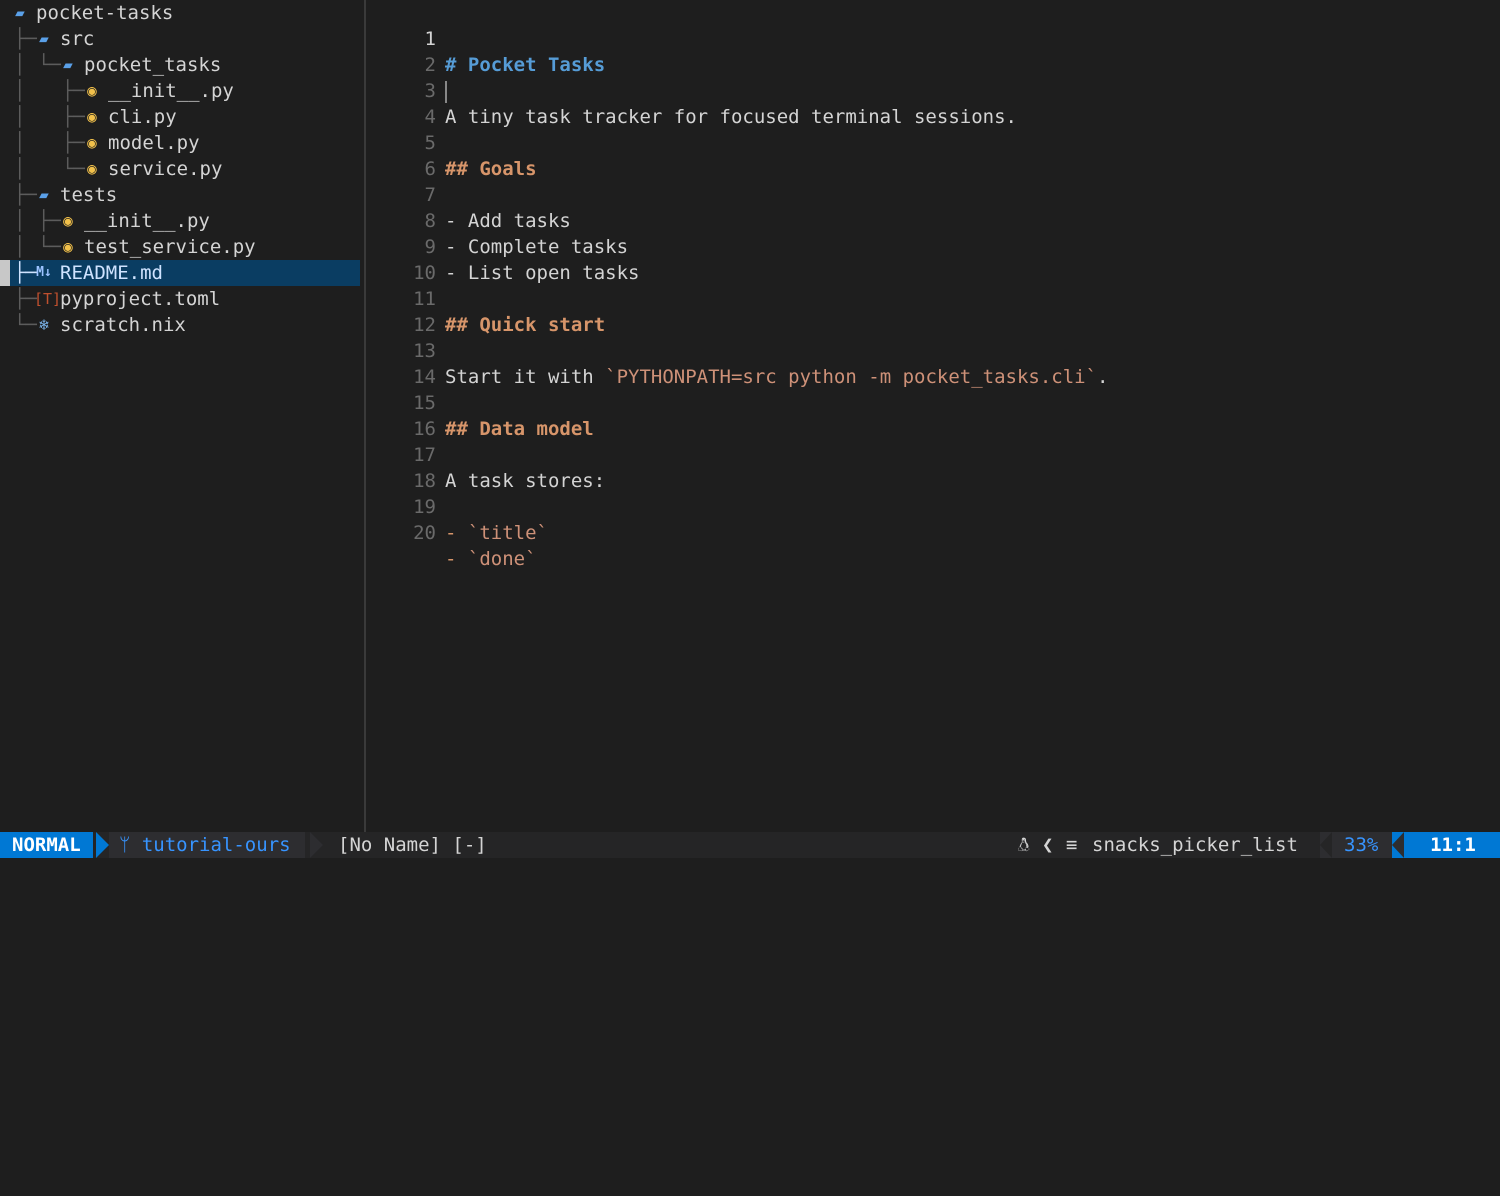 The height and width of the screenshot is (1196, 1500). What do you see at coordinates (180, 195) in the screenshot?
I see `tree-item-tests: ├─ ▰ tests` at bounding box center [180, 195].